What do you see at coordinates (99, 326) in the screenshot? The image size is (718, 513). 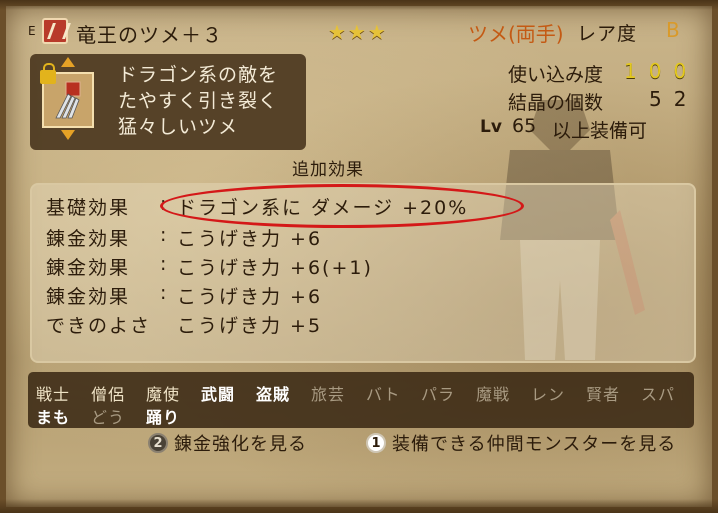 I see `effect-label: できのよさ` at bounding box center [99, 326].